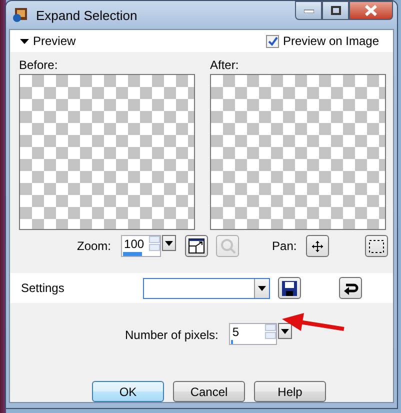 Image resolution: width=401 pixels, height=413 pixels. Describe the element at coordinates (209, 391) in the screenshot. I see `dialog-button: Cancel` at that location.